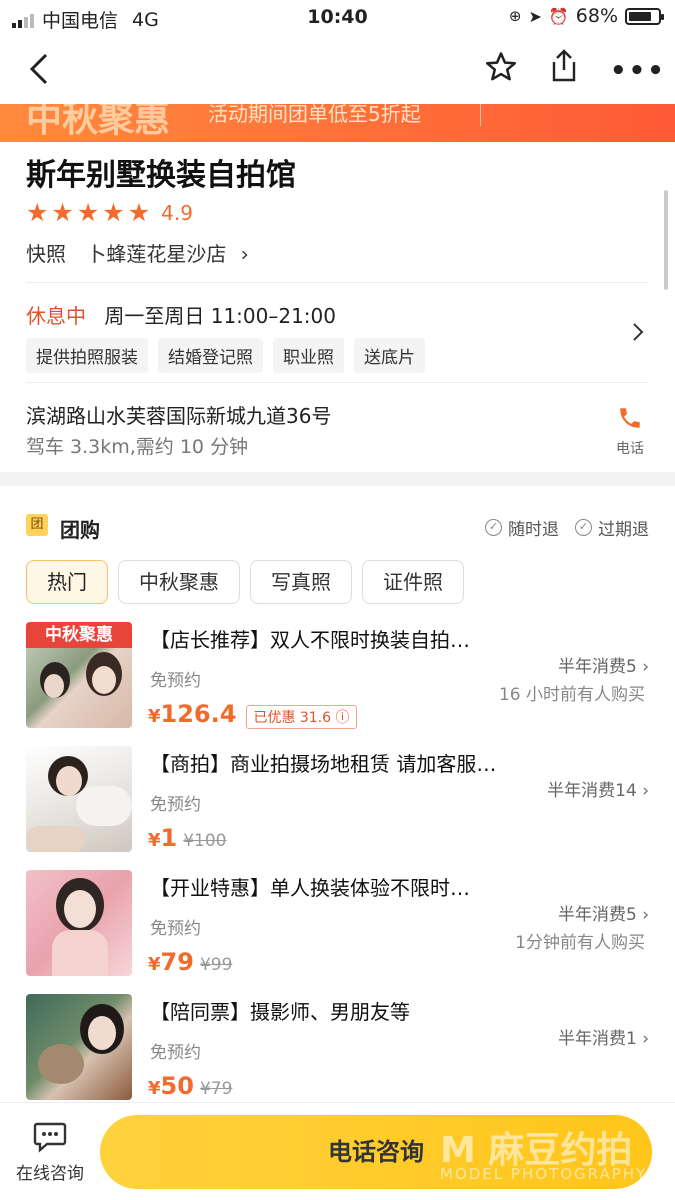 The width and height of the screenshot is (675, 1200). What do you see at coordinates (337, 1056) in the screenshot?
I see `deal-item: 【陪同票】摄影师、男朋友等 免预约 半年消费1 › ¥50 ¥79` at bounding box center [337, 1056].